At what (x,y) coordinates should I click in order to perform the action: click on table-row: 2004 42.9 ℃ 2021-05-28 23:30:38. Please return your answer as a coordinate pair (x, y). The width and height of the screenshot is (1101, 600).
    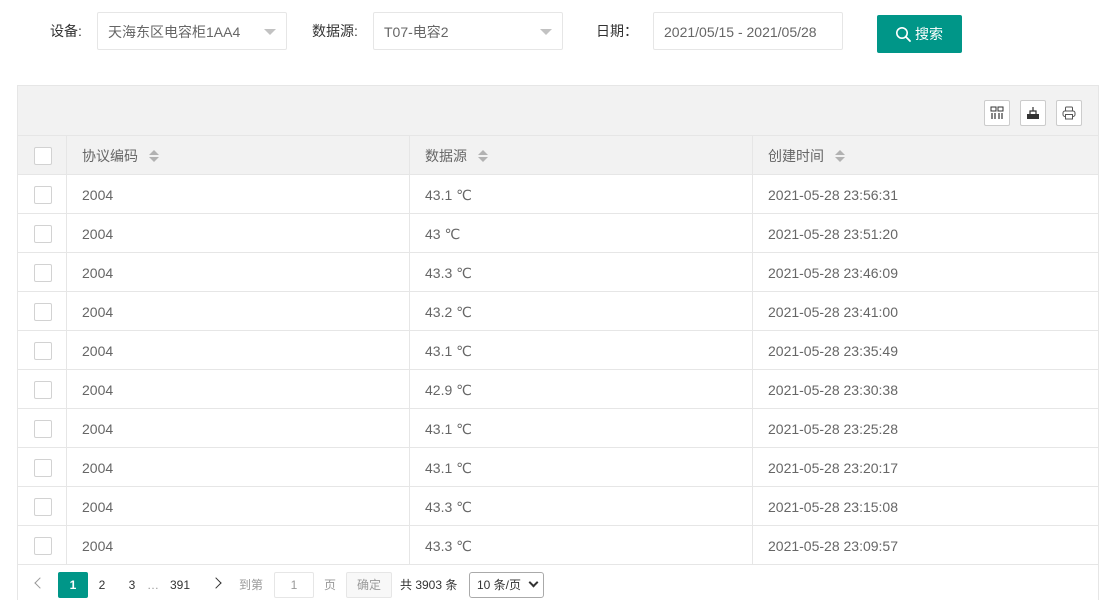
    Looking at the image, I should click on (558, 389).